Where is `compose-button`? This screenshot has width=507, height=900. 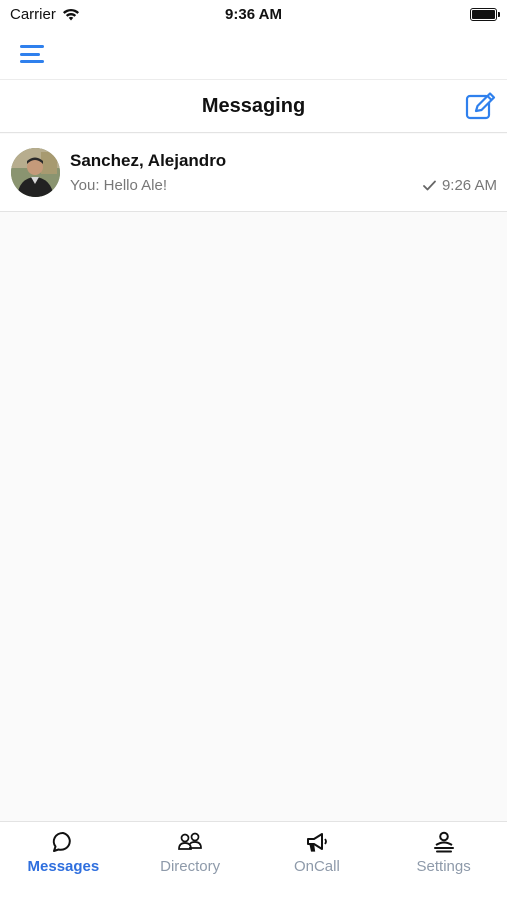
compose-button is located at coordinates (481, 106).